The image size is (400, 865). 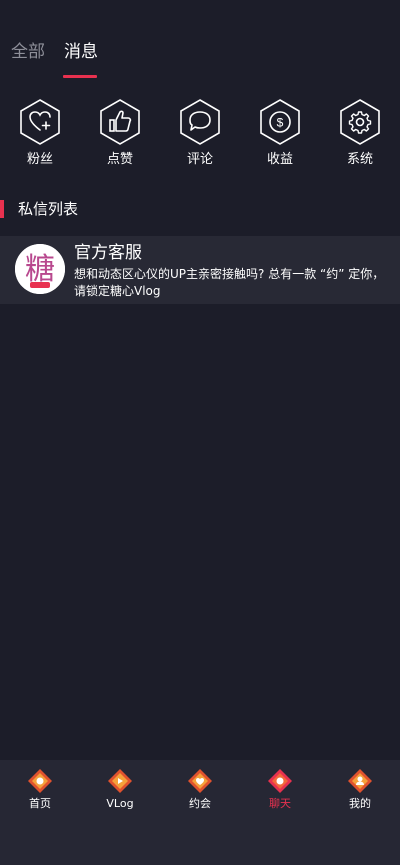 I want to click on bottom-nav: 首页 VLog 约会 聊天 我的, so click(x=200, y=812).